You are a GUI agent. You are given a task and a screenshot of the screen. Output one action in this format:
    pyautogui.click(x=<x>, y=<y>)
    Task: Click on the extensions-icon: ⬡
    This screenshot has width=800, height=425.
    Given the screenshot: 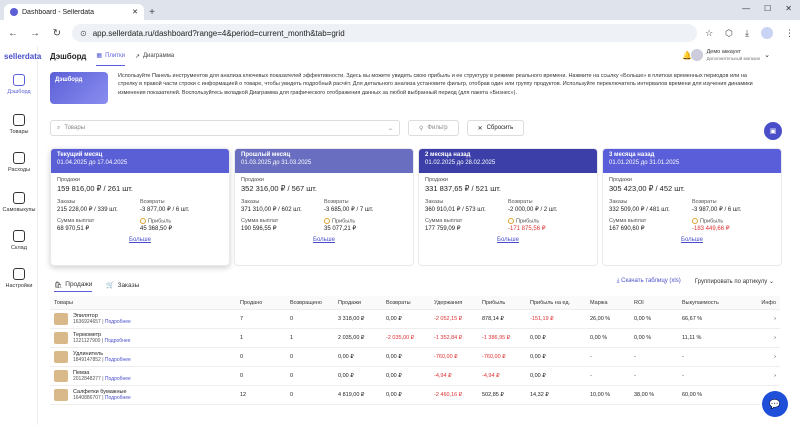 What is the action you would take?
    pyautogui.click(x=729, y=33)
    